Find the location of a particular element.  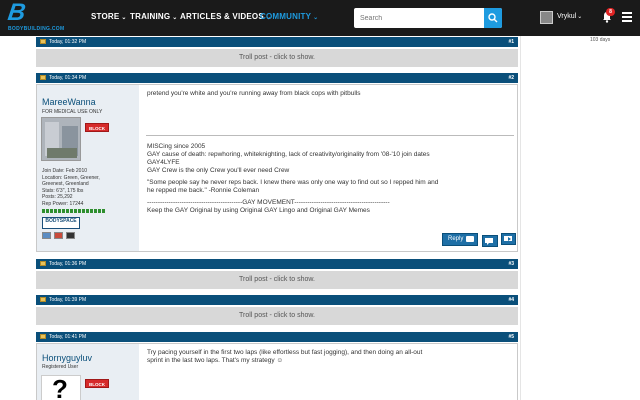

post-header: Today, 01:41 PM #5 is located at coordinates (277, 337).